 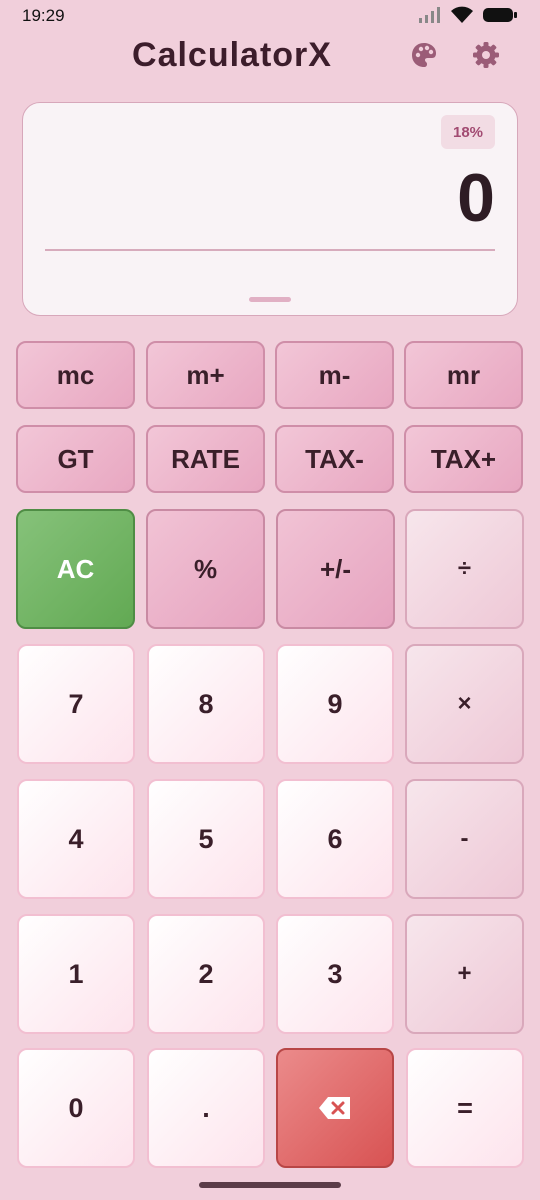 What do you see at coordinates (500, 15) in the screenshot?
I see `battery-icon` at bounding box center [500, 15].